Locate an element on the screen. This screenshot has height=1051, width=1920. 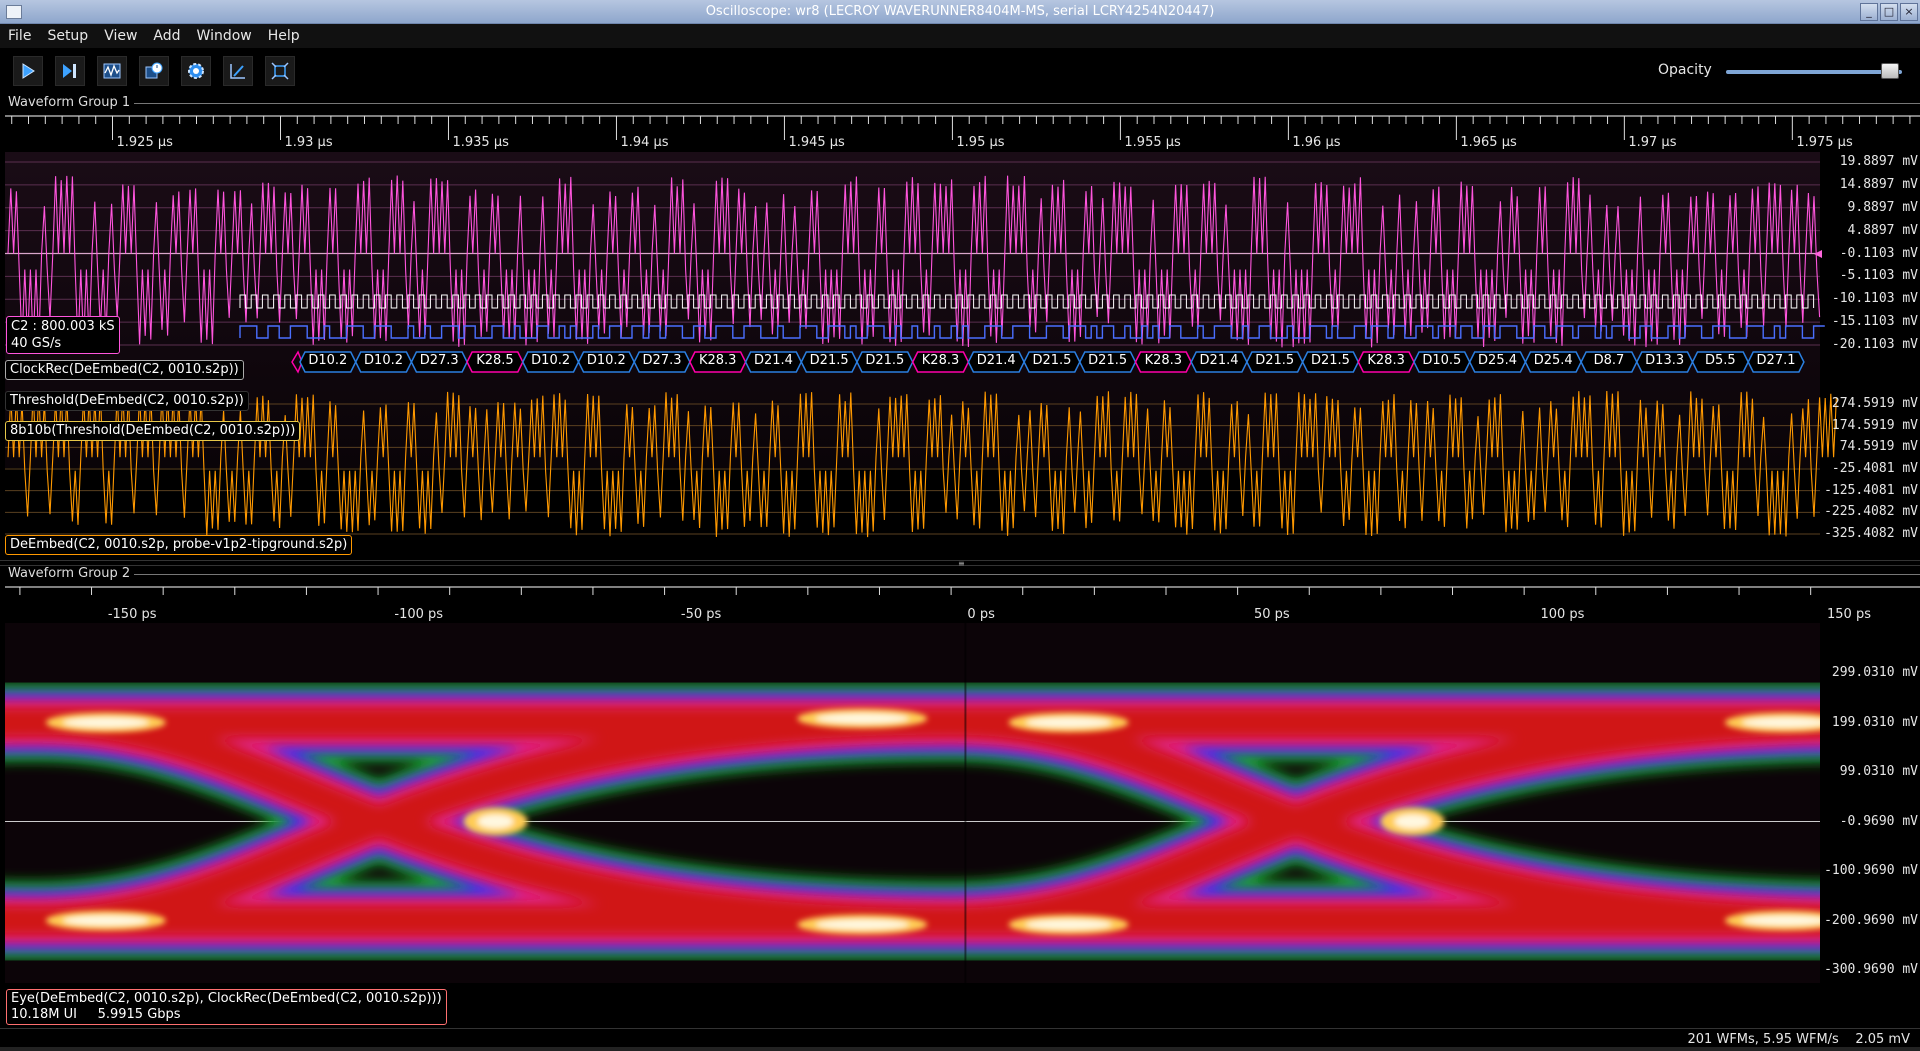
settings-button is located at coordinates (196, 71).